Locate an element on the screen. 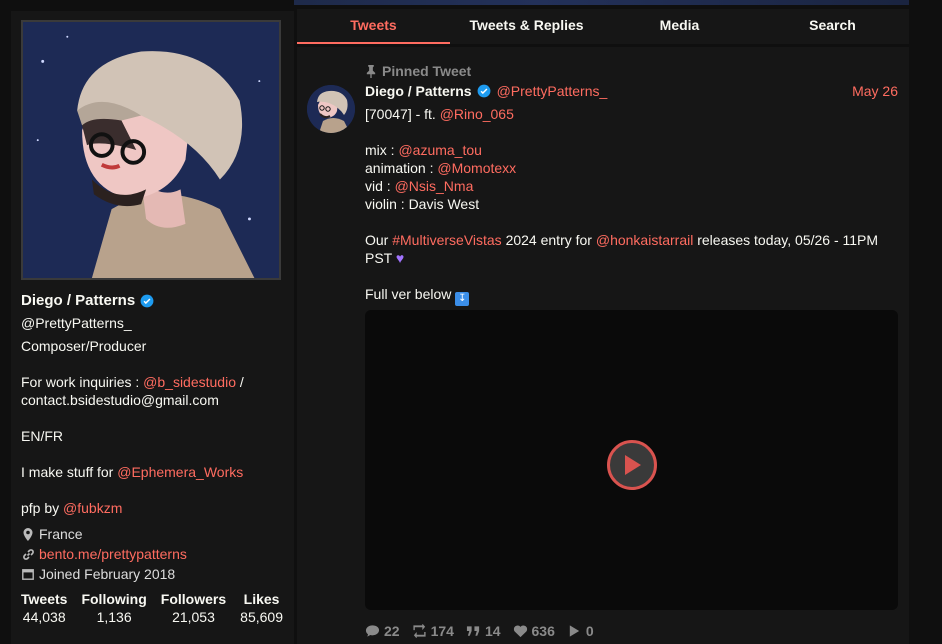 The height and width of the screenshot is (644, 942). announce-mid: 2024 entry for is located at coordinates (548, 240).